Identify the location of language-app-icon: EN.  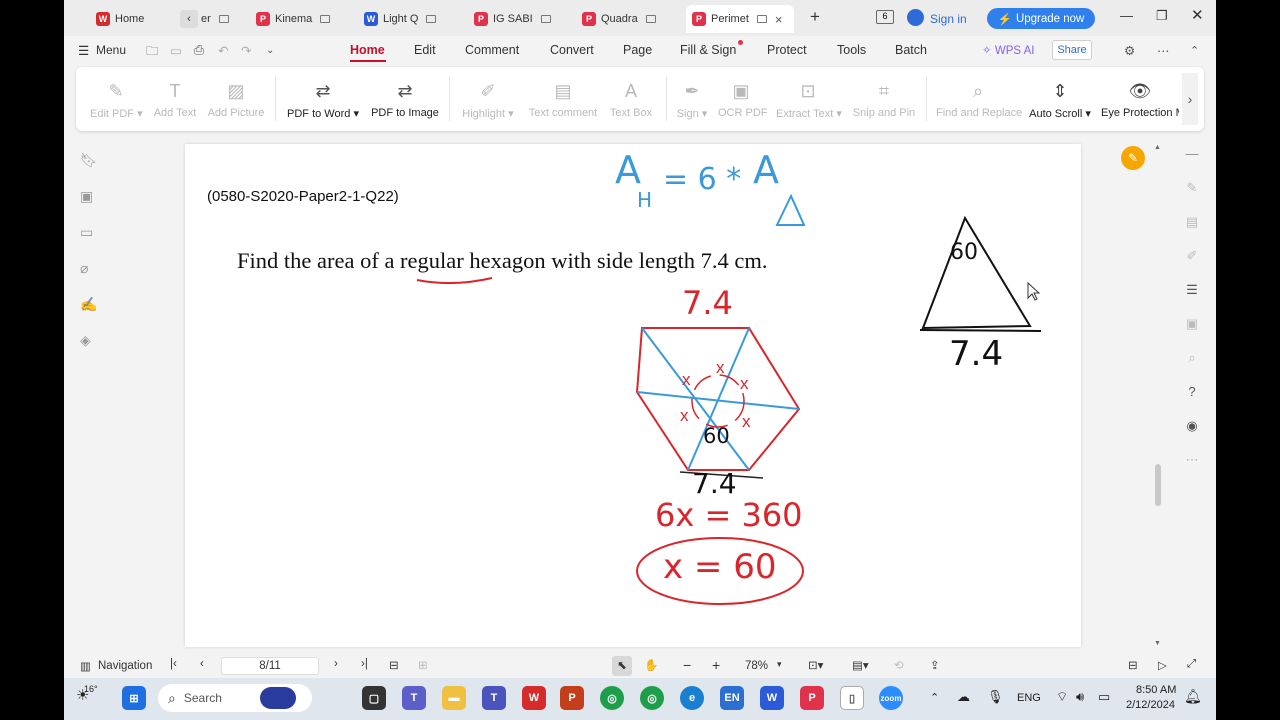
(732, 698).